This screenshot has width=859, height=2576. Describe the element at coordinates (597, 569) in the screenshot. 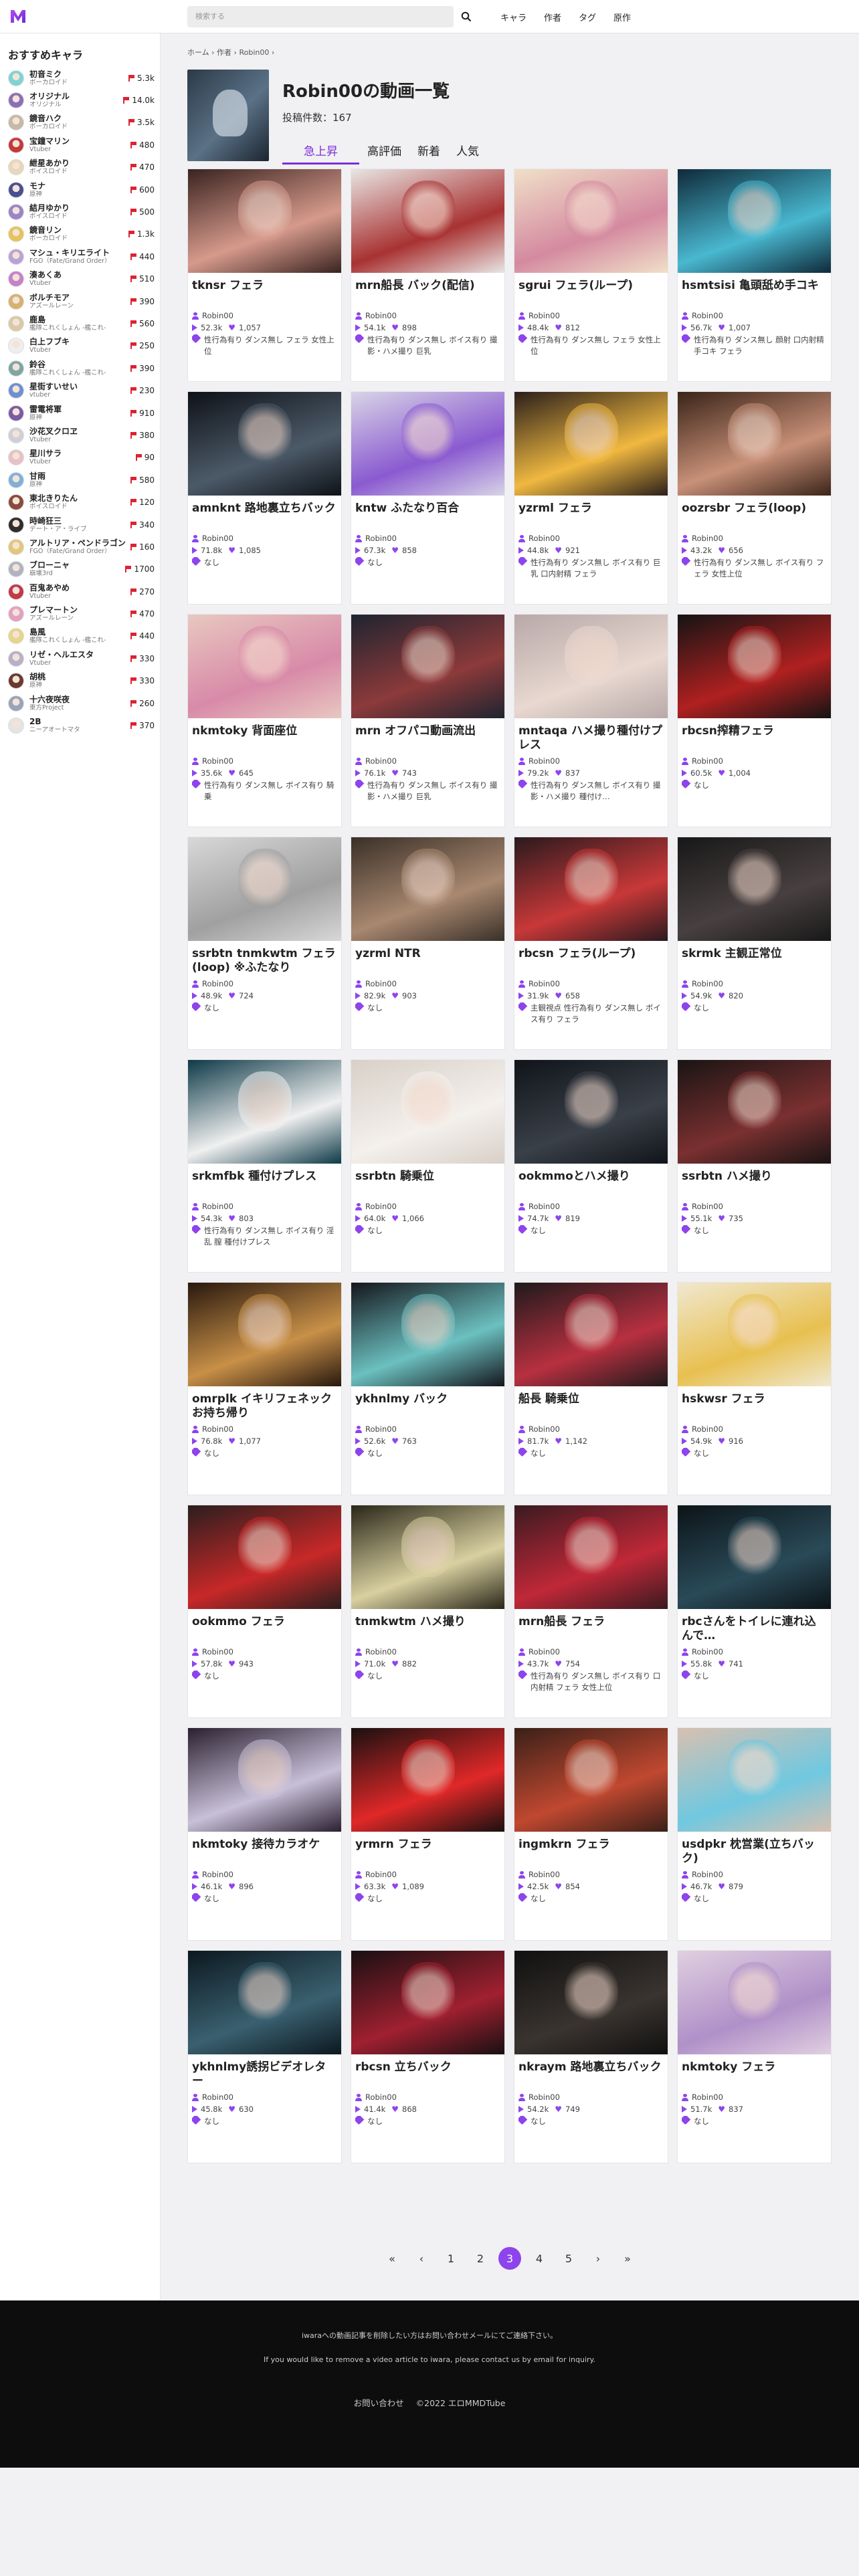

I see `video-tags: 性行為有り ダンス無し ボイス有り 巨乳 口内射精 フェラ` at that location.